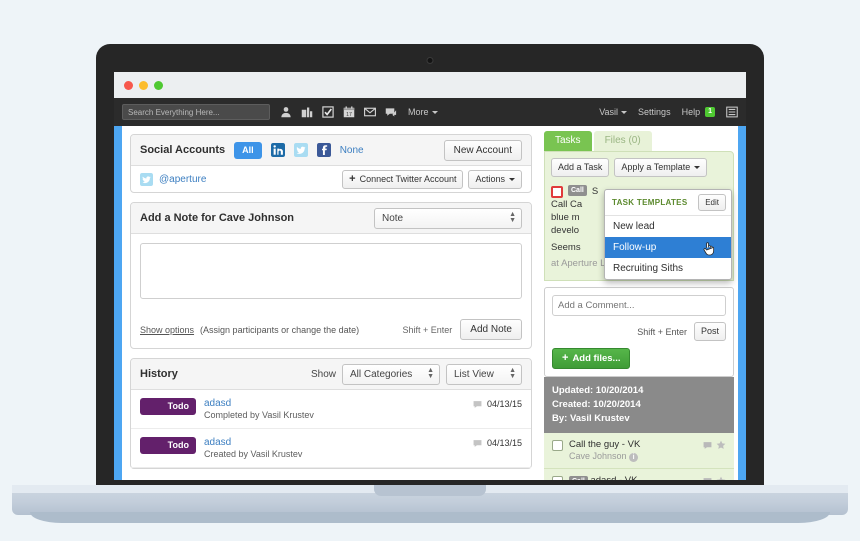 Image resolution: width=860 pixels, height=541 pixels. I want to click on settings-link: Settings, so click(654, 112).